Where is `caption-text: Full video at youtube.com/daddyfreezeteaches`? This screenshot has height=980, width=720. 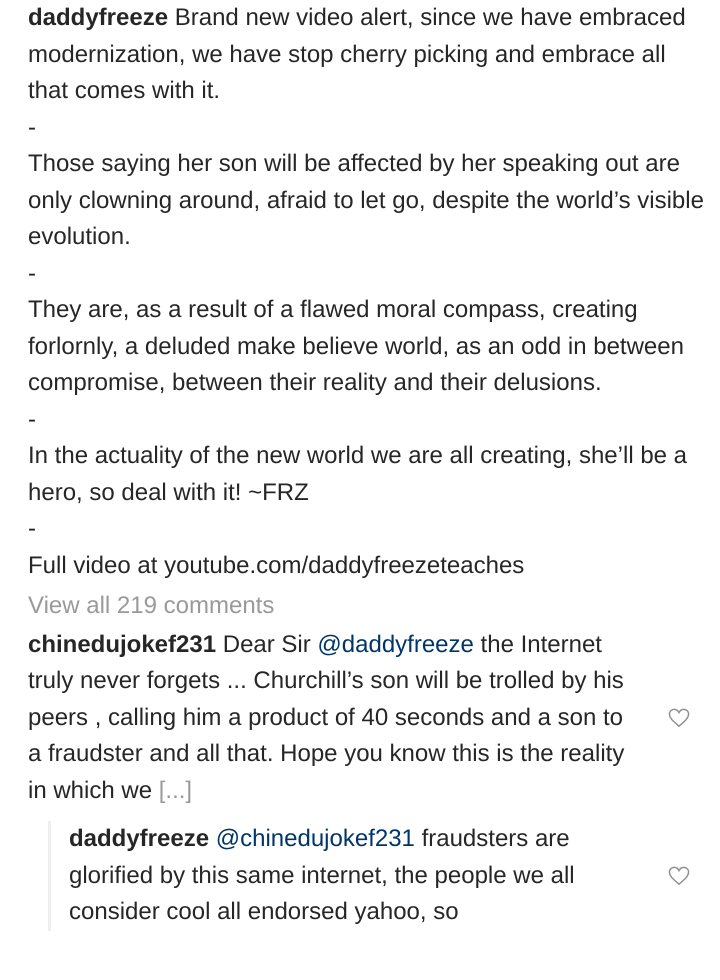
caption-text: Full video at youtube.com/daddyfreezeteaches is located at coordinates (277, 565).